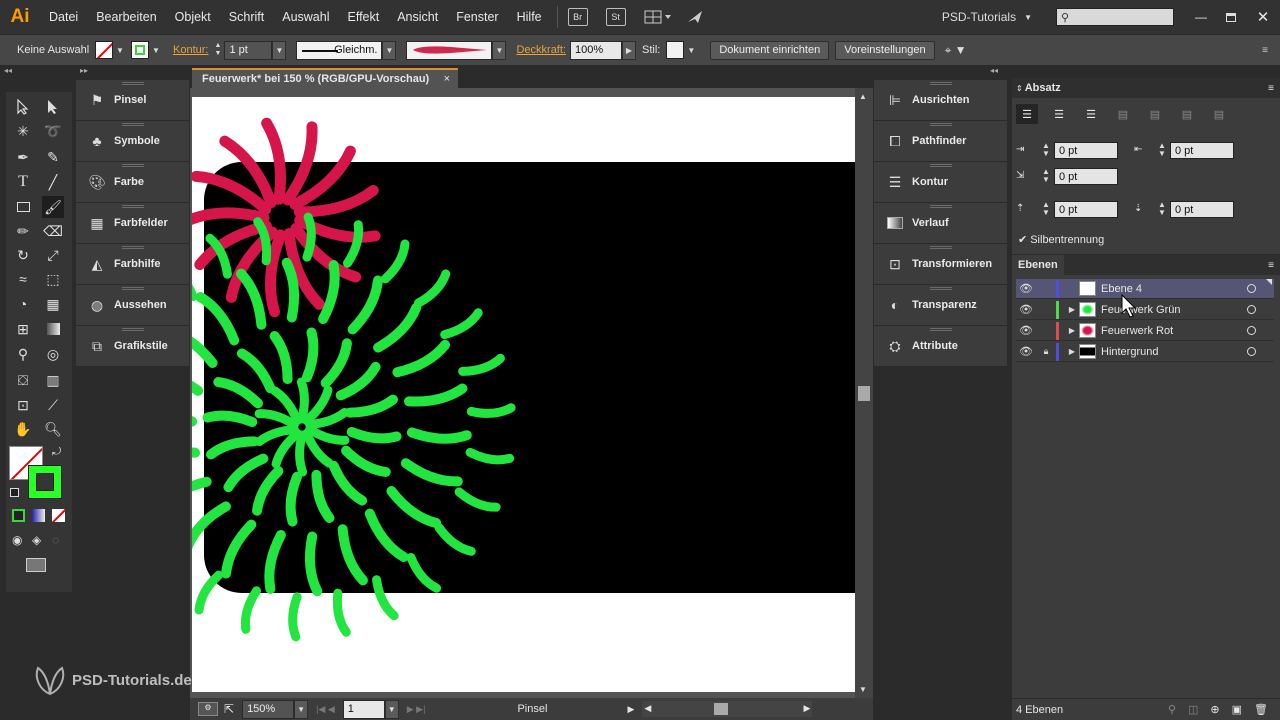 The image size is (1280, 720). I want to click on width-tool-icon: ≈, so click(23, 279).